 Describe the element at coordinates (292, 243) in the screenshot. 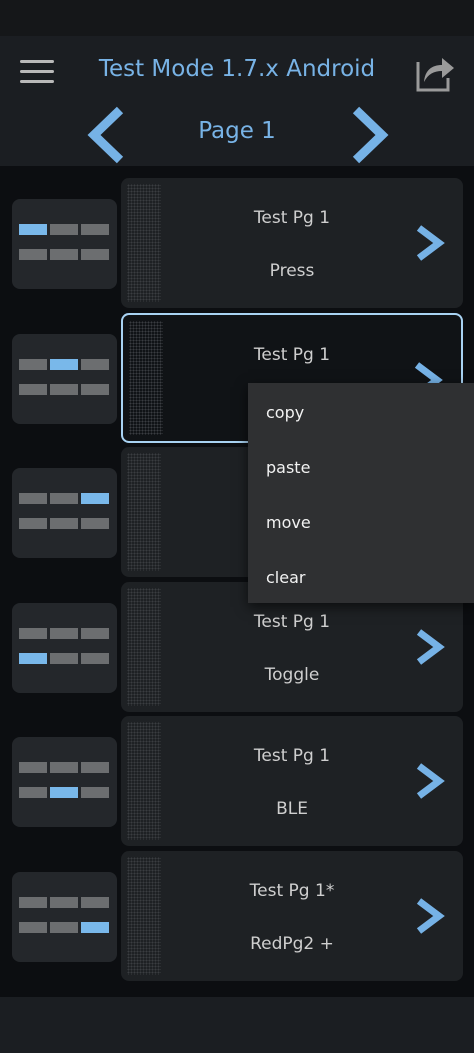

I see `button-card: Test Pg 1 Press` at that location.